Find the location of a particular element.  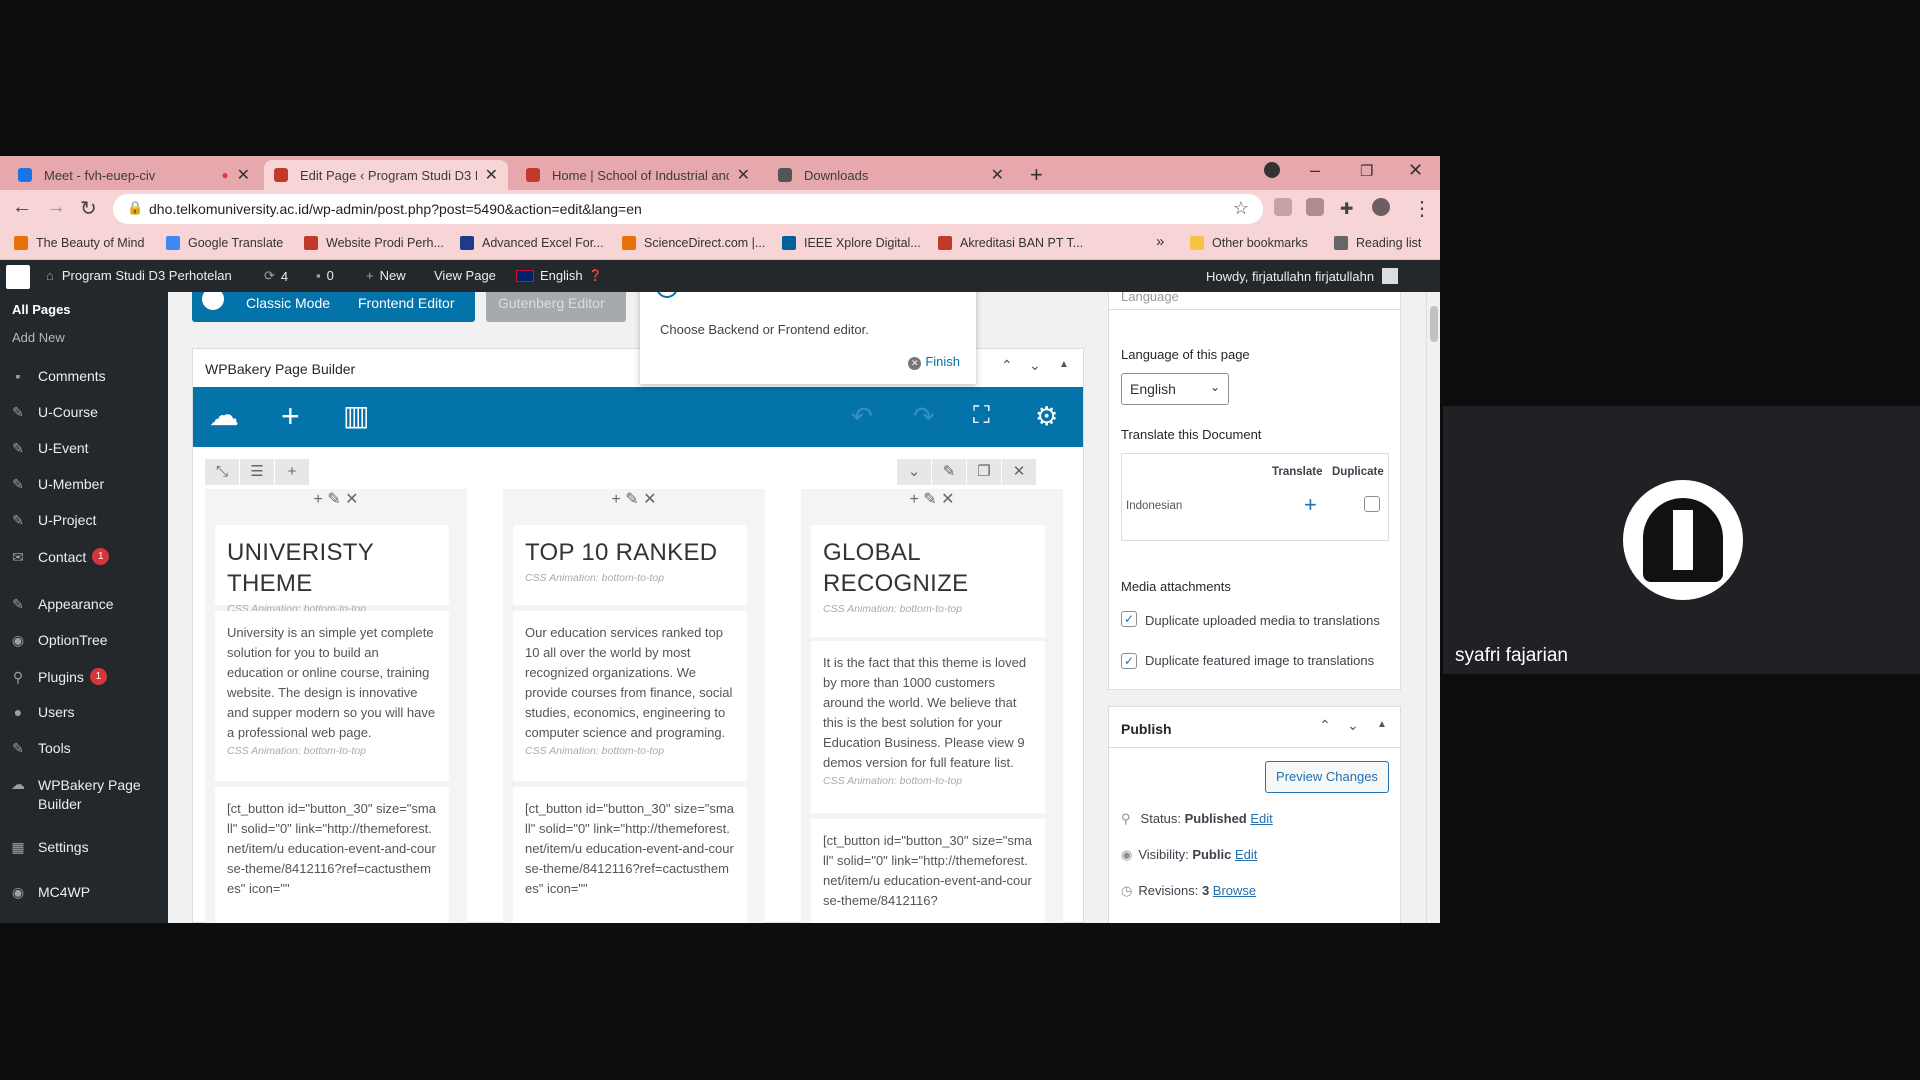

site-logo-icon is located at coordinates (18, 277).